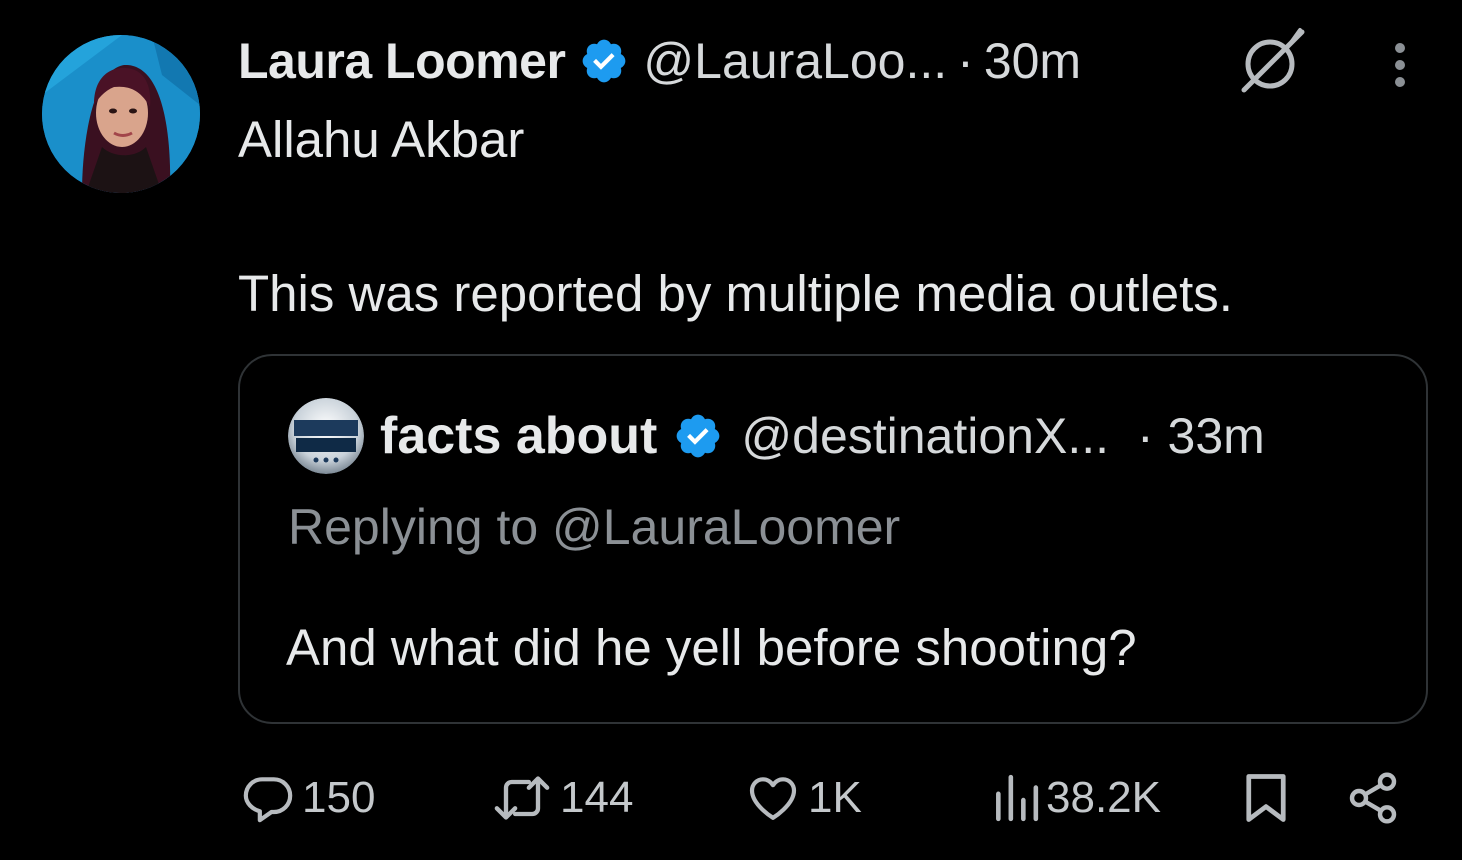 This screenshot has height=860, width=1462. I want to click on action-bar: 150 144 1K 38.2K, so click(731, 798).